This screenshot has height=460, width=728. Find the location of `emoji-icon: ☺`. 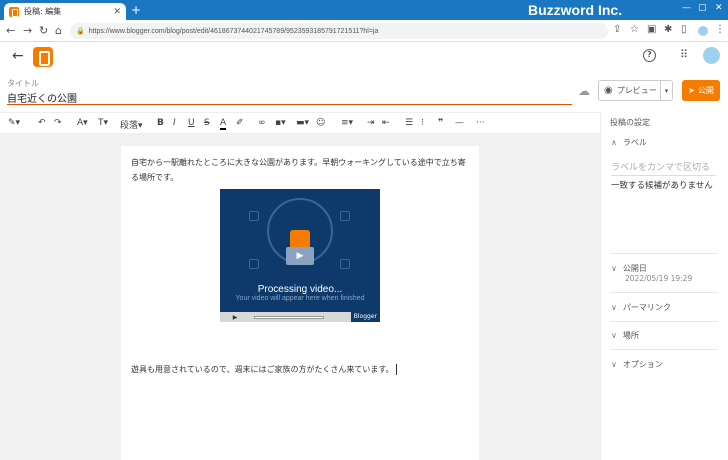

emoji-icon: ☺ is located at coordinates (320, 123).